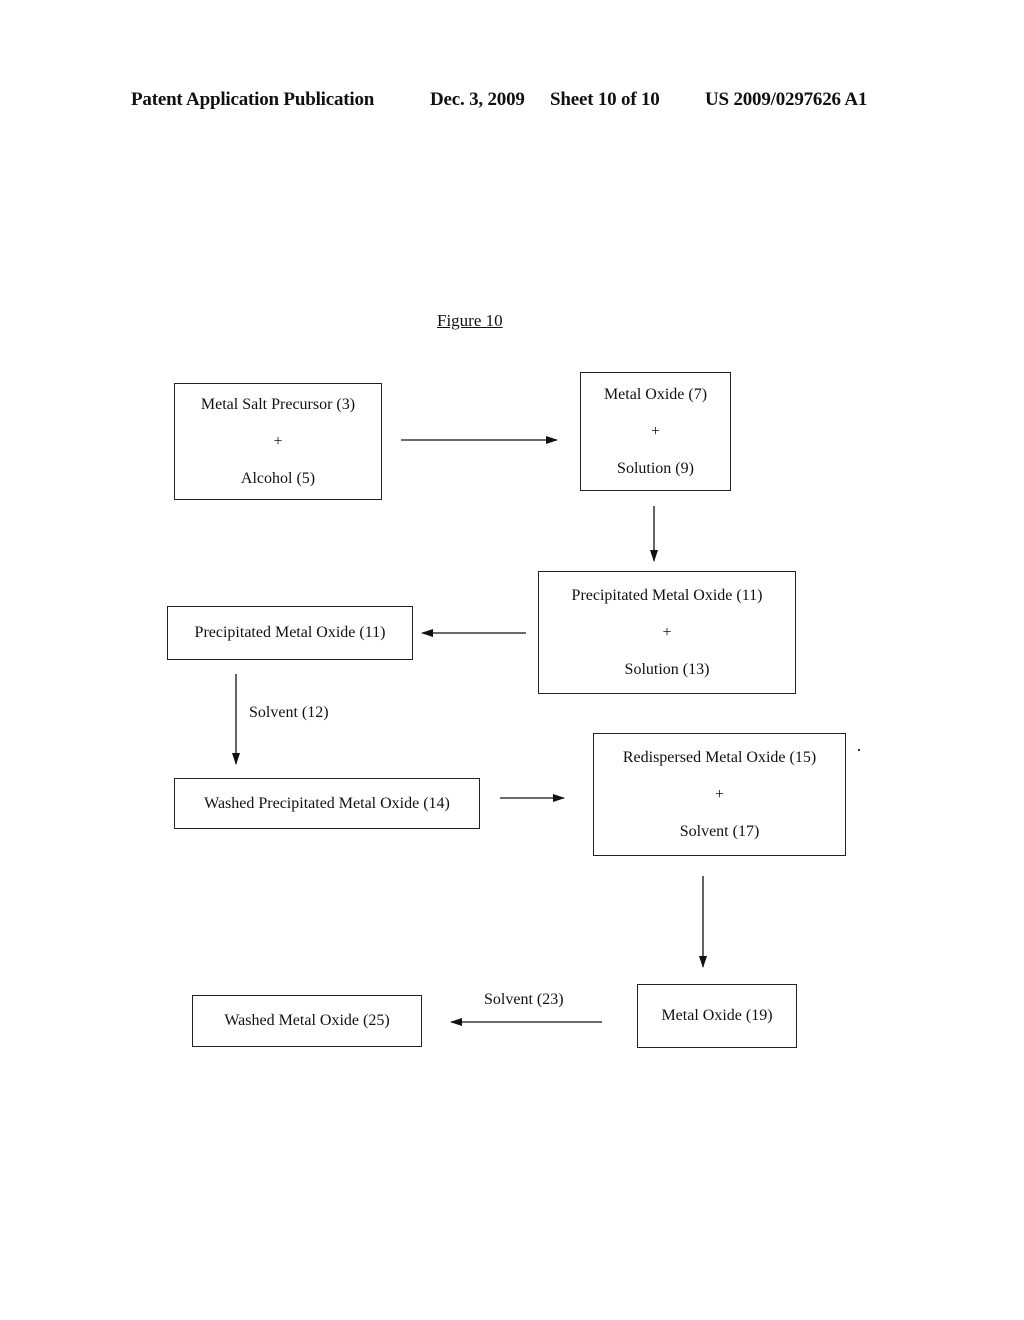 The height and width of the screenshot is (1320, 1024). I want to click on node-label: Washed Metal Oxide (25), so click(307, 1020).